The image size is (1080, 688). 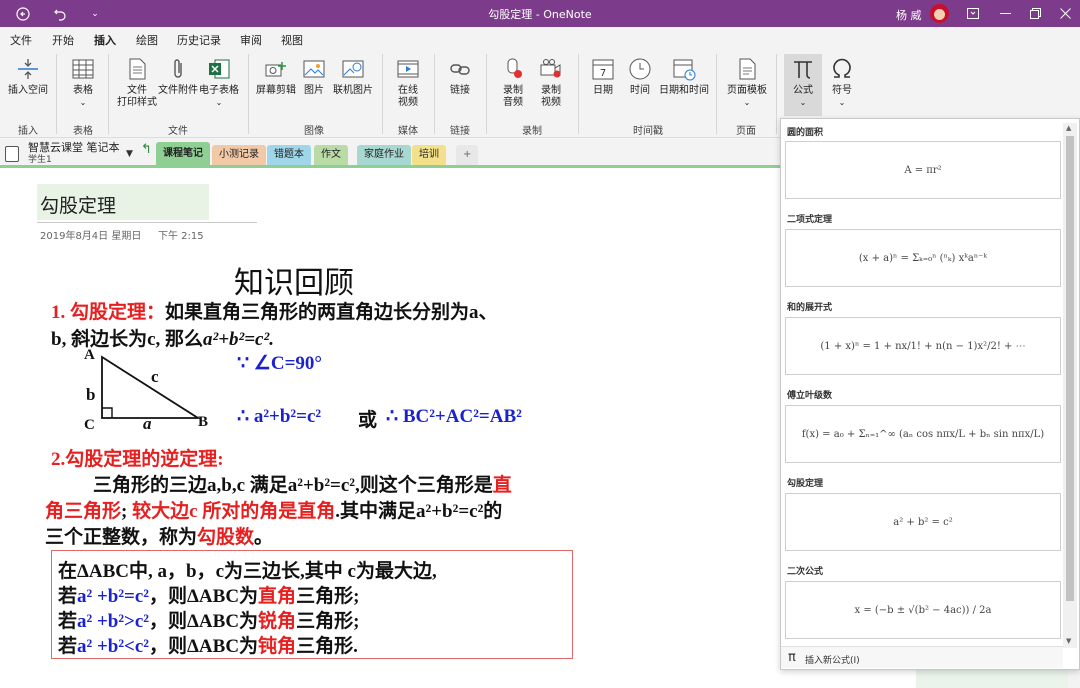 I want to click on converse-line-3: 三个正整数，称为勾股数。, so click(x=159, y=537).